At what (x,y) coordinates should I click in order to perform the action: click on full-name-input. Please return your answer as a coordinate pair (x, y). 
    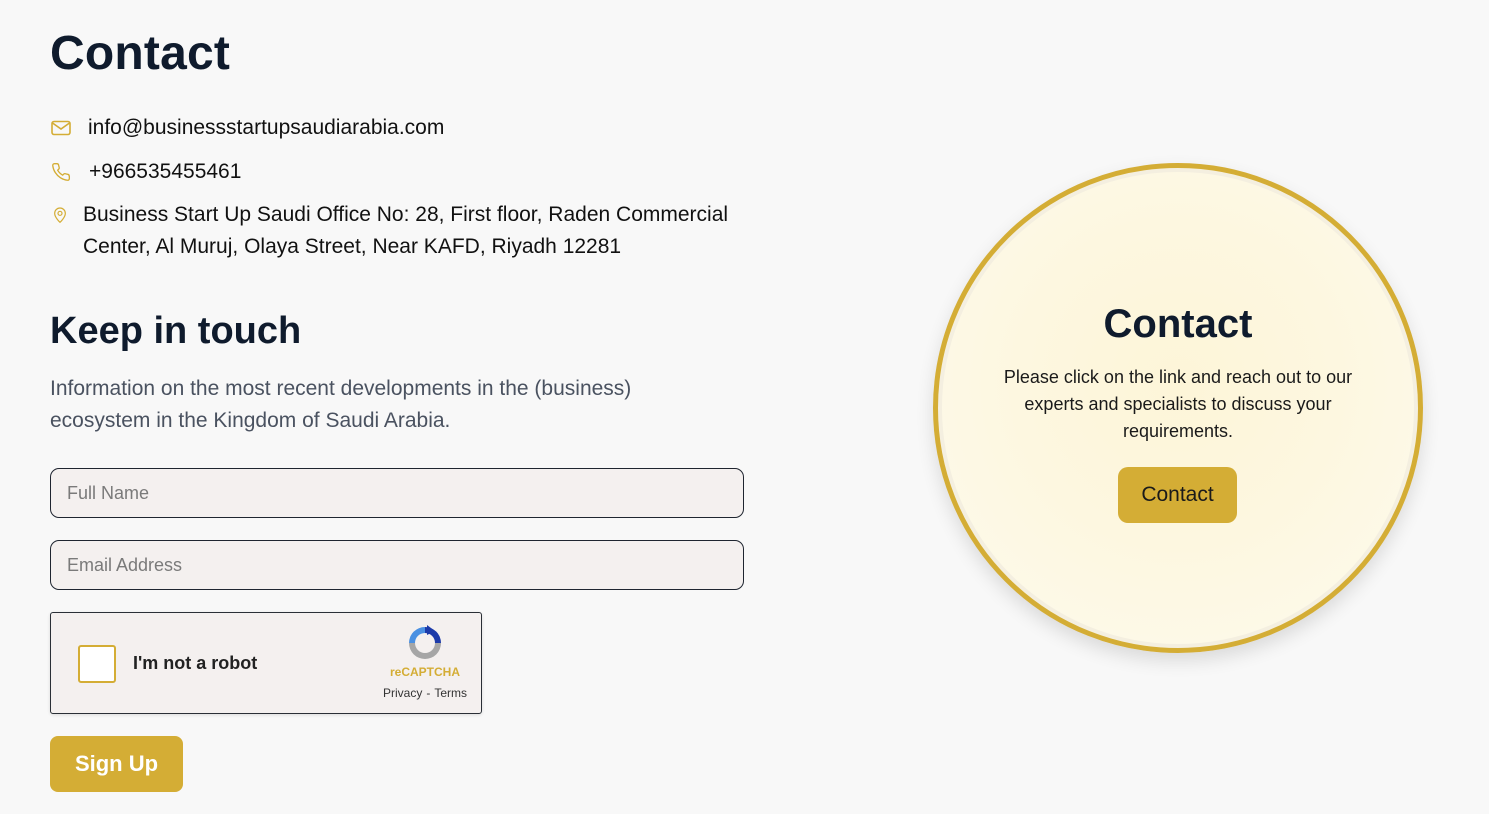
    Looking at the image, I should click on (397, 493).